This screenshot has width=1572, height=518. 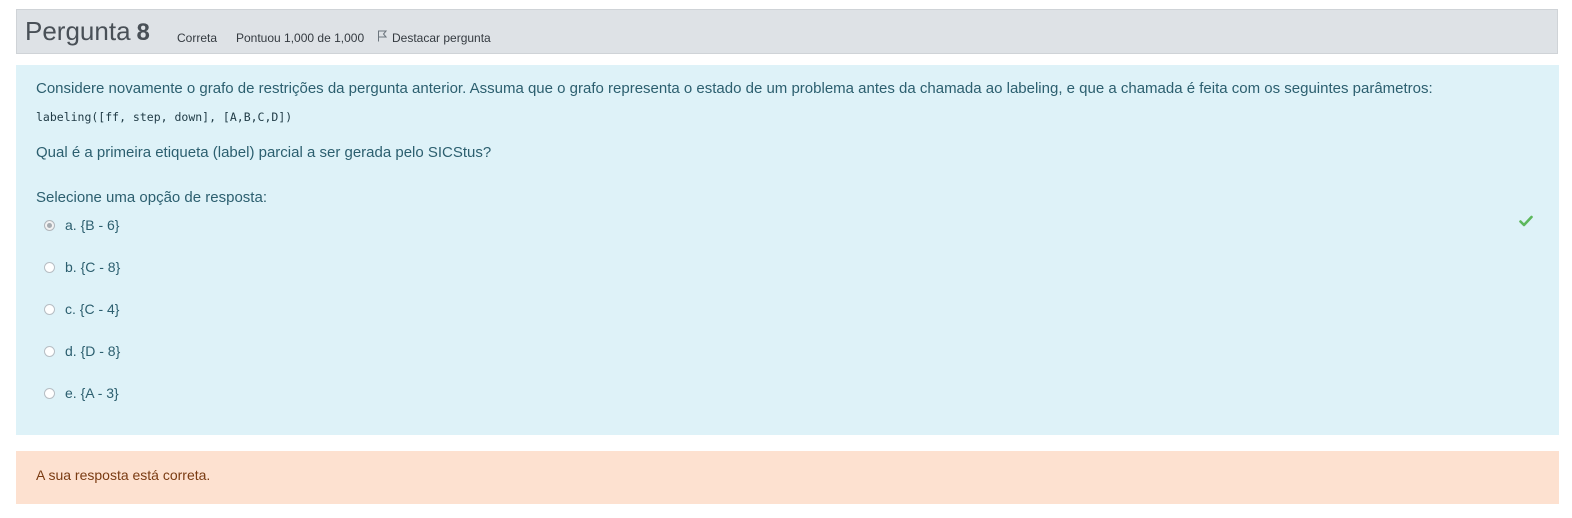 What do you see at coordinates (49, 267) in the screenshot?
I see `radio-b` at bounding box center [49, 267].